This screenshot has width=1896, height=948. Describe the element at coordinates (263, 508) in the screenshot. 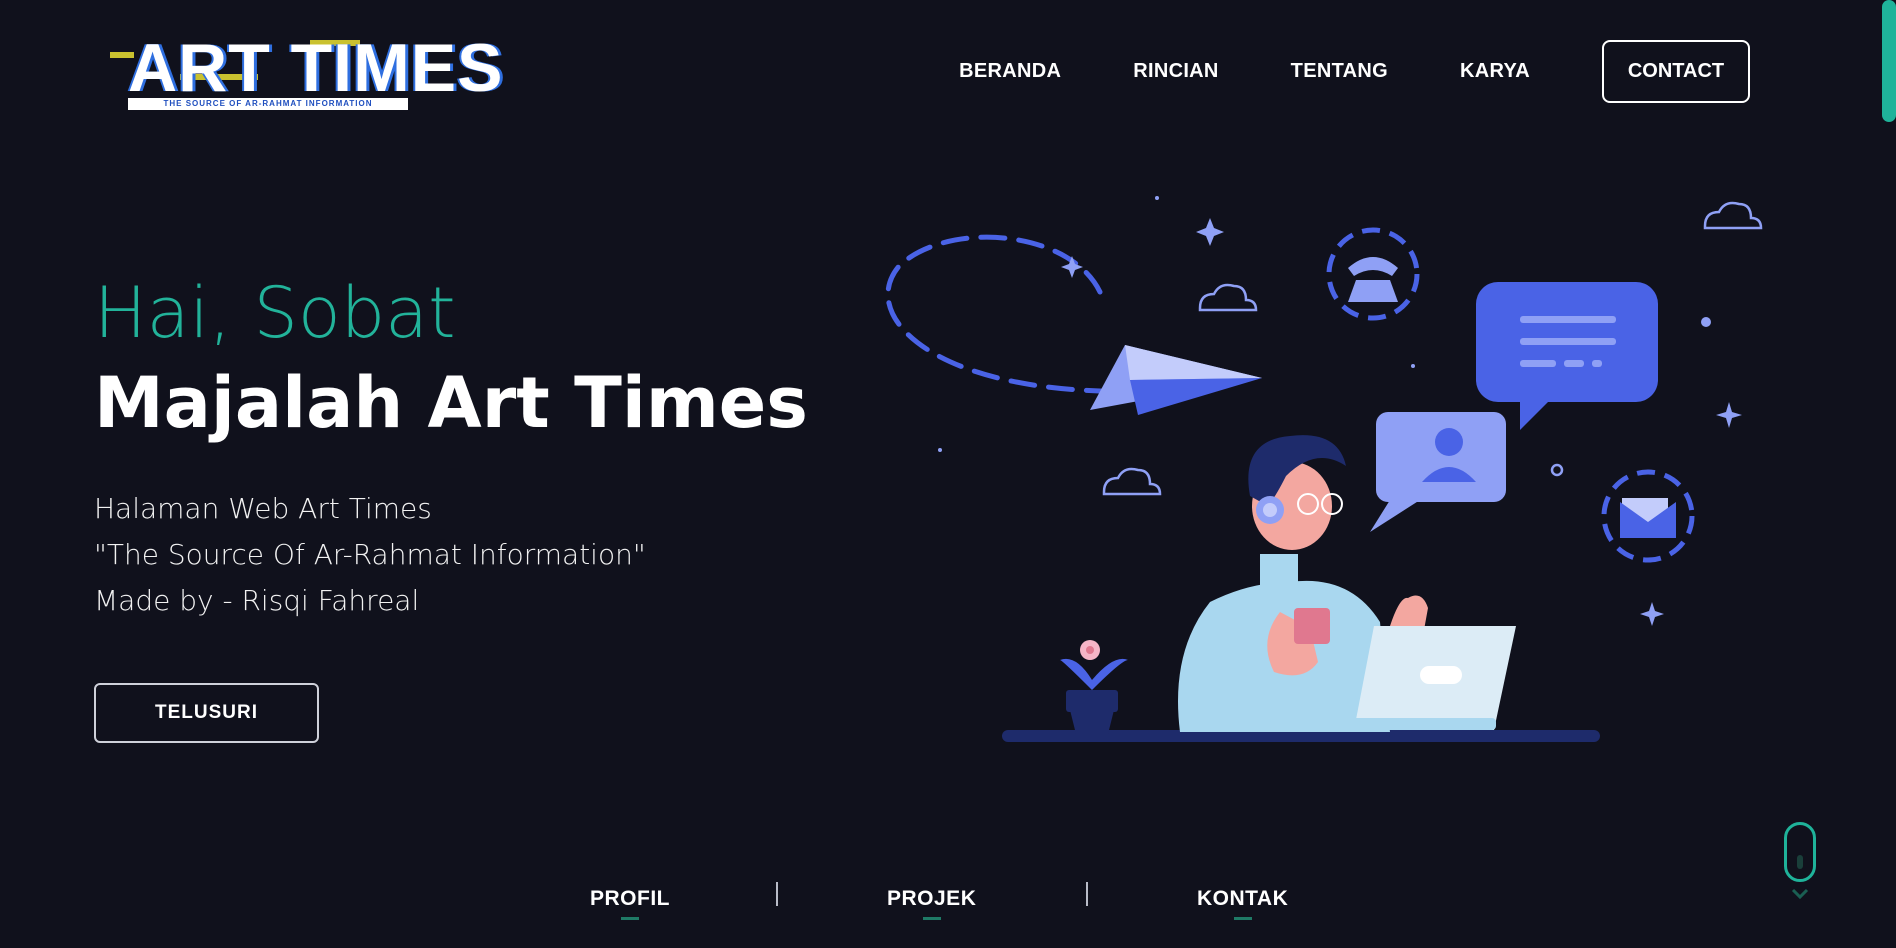

I see `hero-line: Halaman Web Art Times` at that location.